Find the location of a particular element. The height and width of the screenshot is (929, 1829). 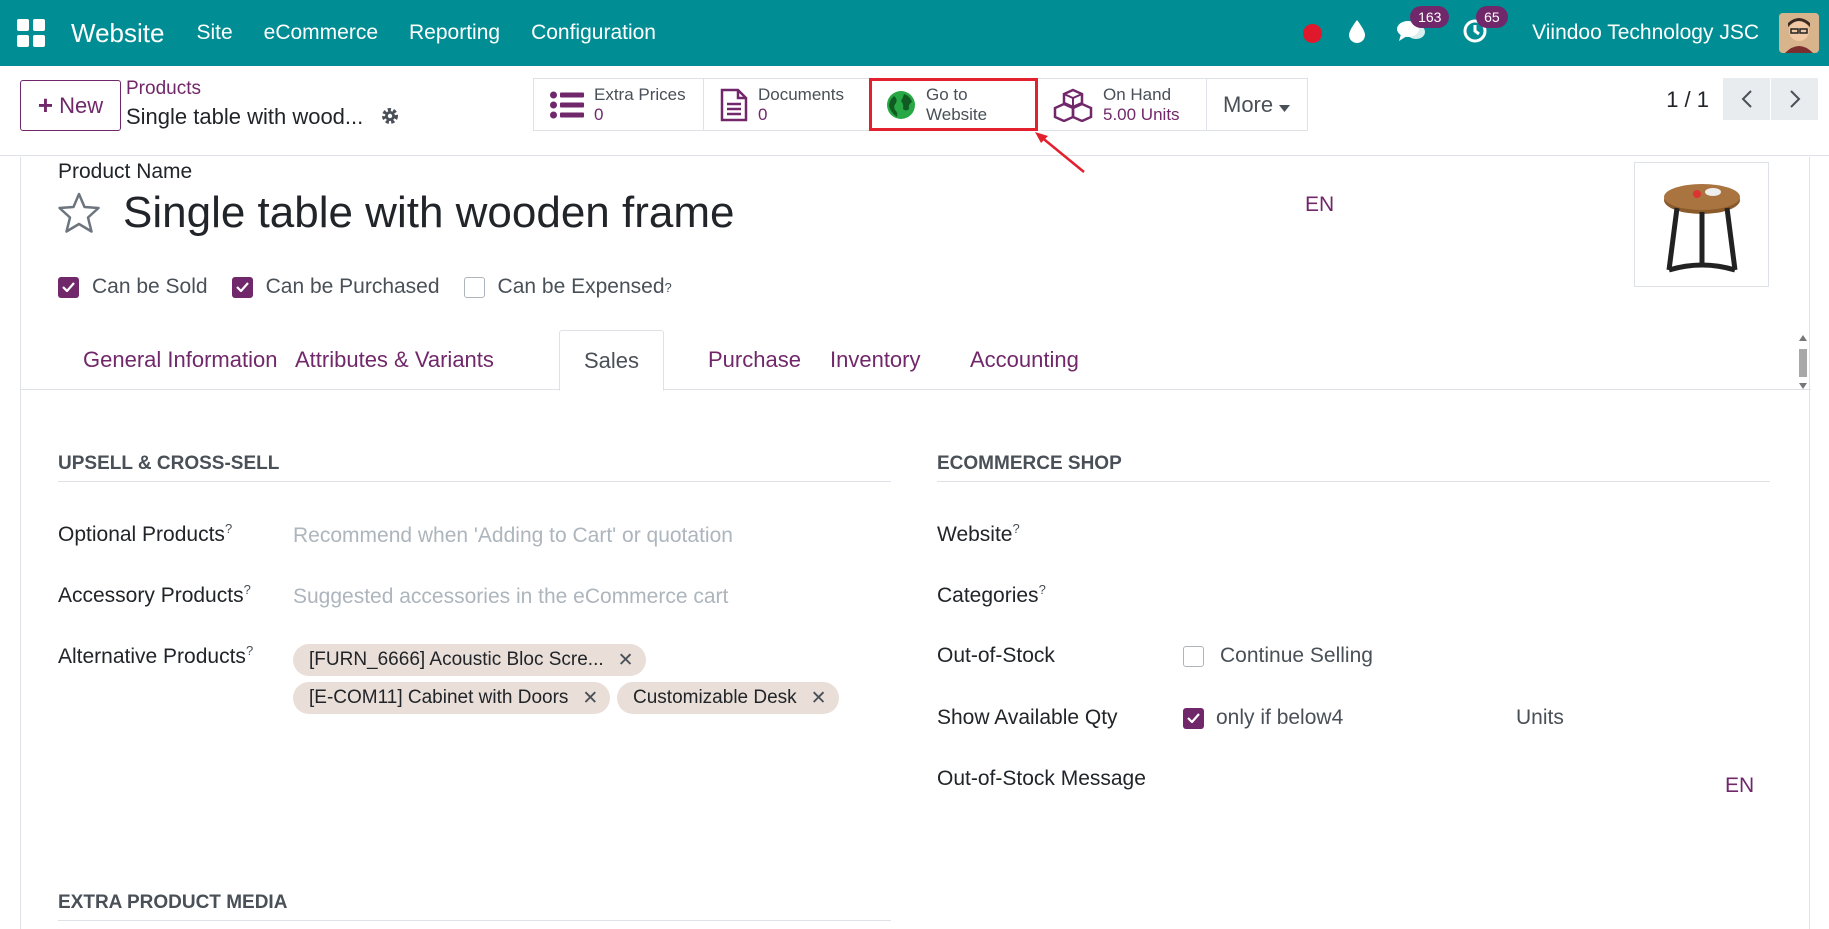

can-be-purchased-checkbox: Can be Purchased is located at coordinates (335, 287).